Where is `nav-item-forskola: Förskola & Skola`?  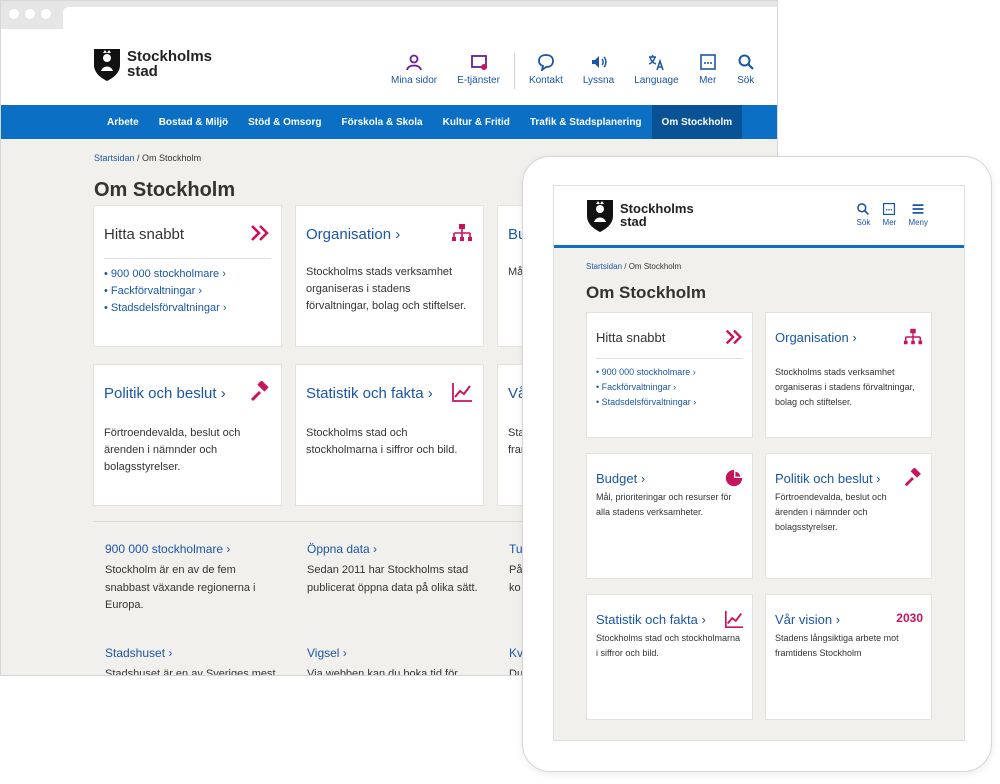
nav-item-forskola: Förskola & Skola is located at coordinates (381, 122).